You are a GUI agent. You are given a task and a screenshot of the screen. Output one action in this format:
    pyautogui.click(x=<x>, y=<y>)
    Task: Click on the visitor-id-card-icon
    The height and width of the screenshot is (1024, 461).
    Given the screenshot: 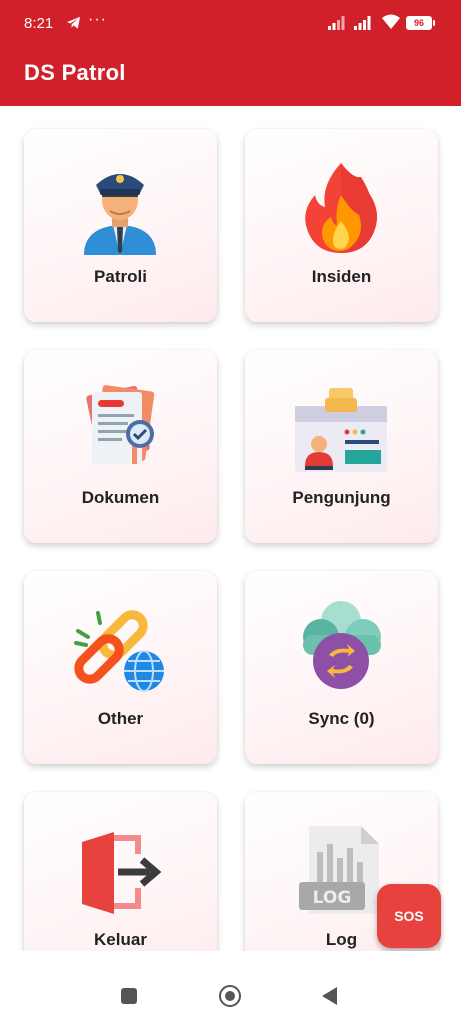 What is the action you would take?
    pyautogui.click(x=341, y=430)
    